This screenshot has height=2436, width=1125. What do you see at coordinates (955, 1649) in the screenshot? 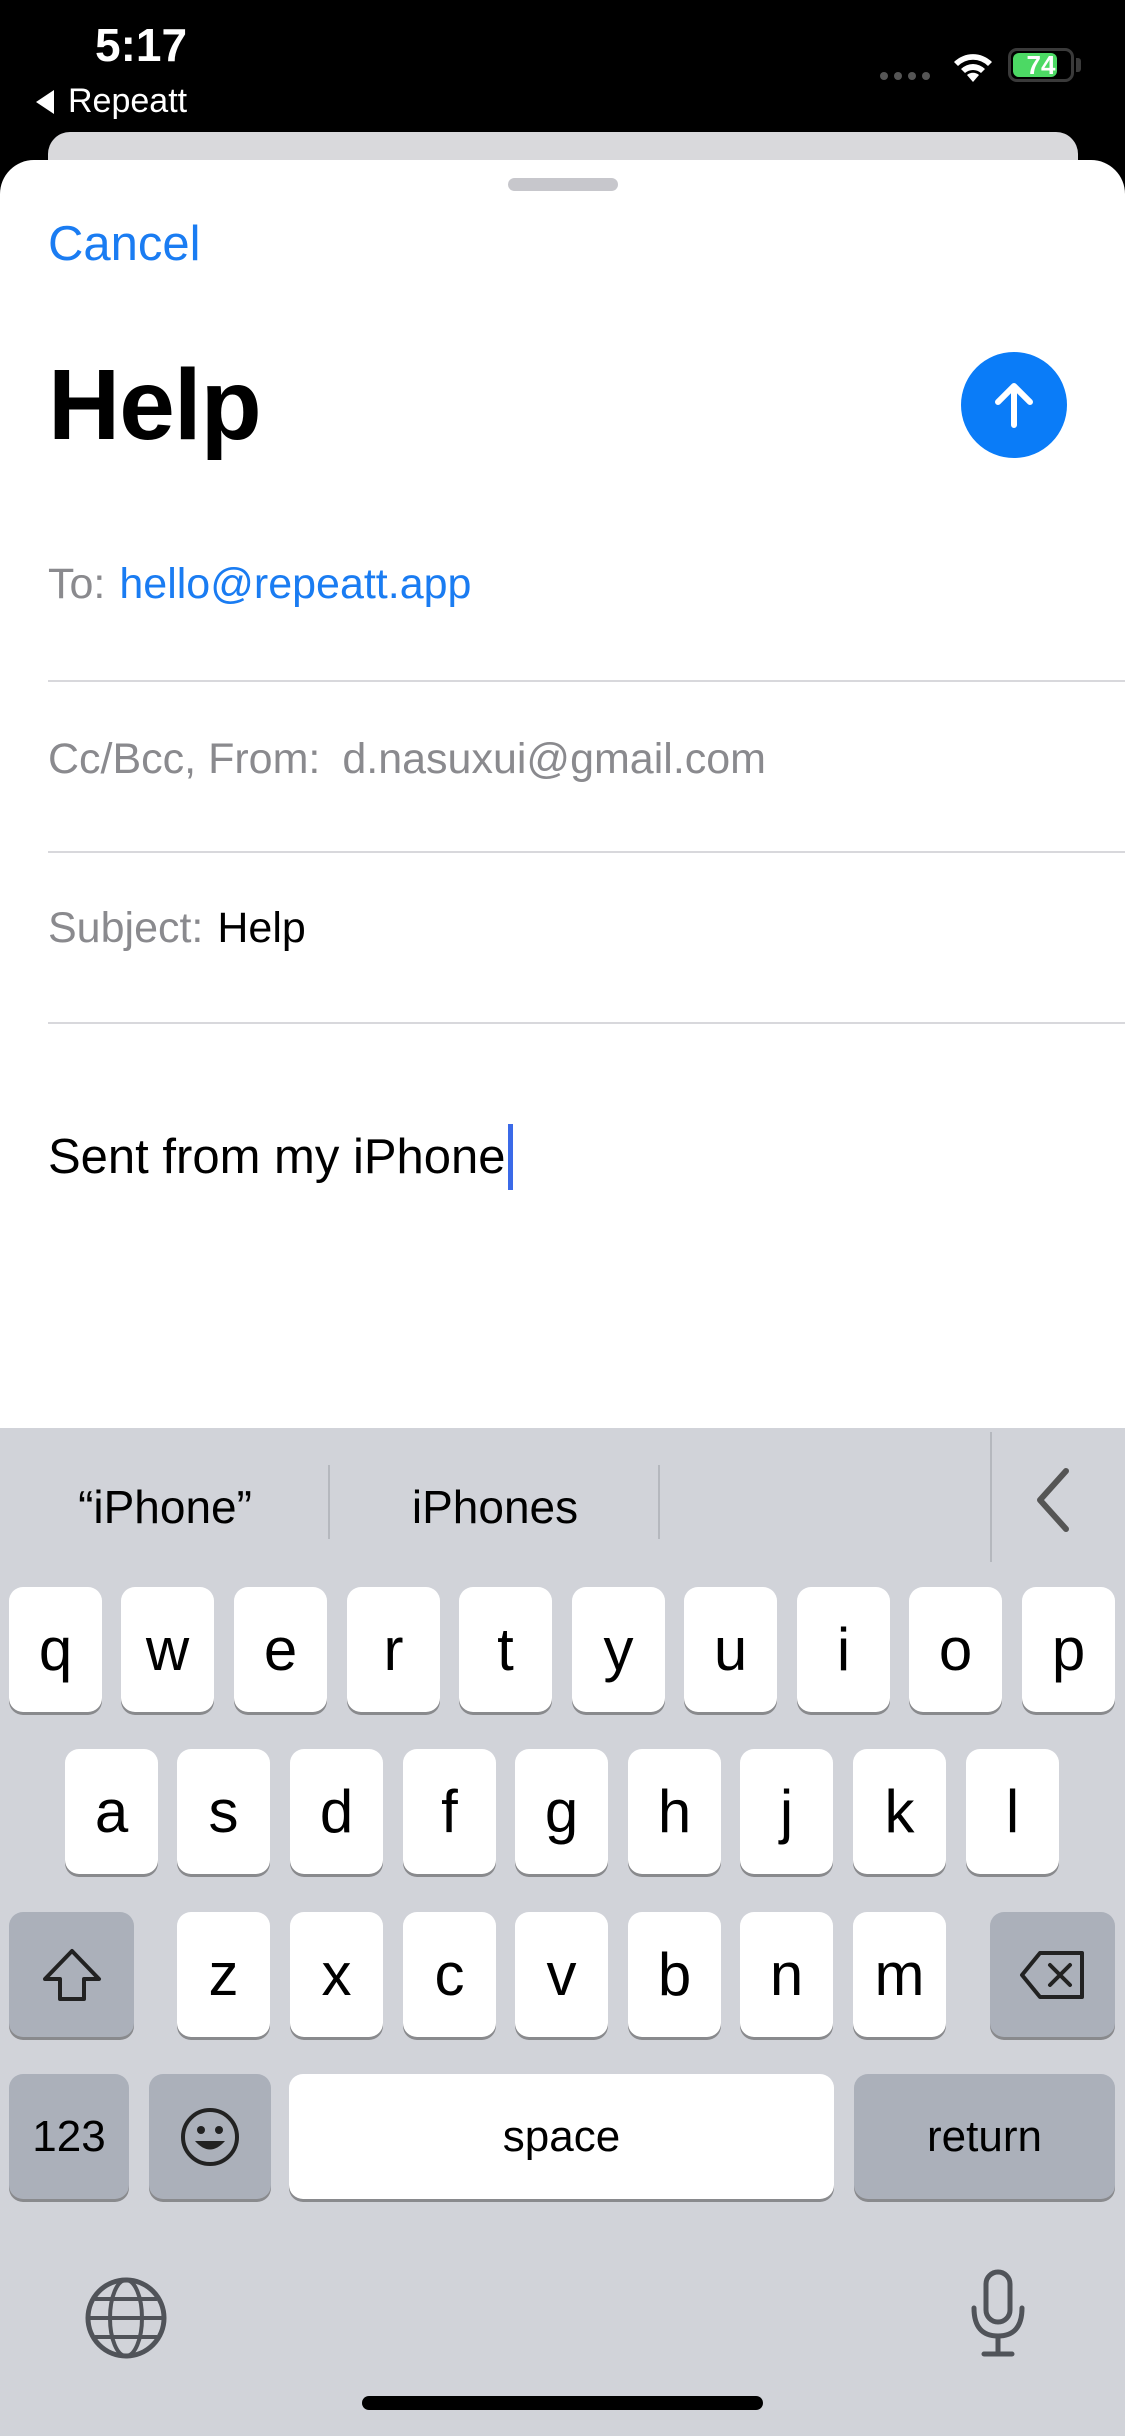
I see `key-o: o` at bounding box center [955, 1649].